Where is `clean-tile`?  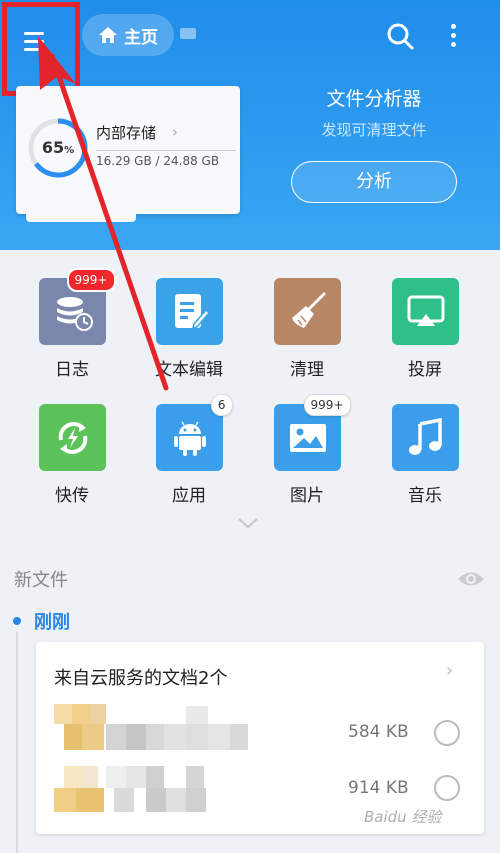 clean-tile is located at coordinates (307, 311).